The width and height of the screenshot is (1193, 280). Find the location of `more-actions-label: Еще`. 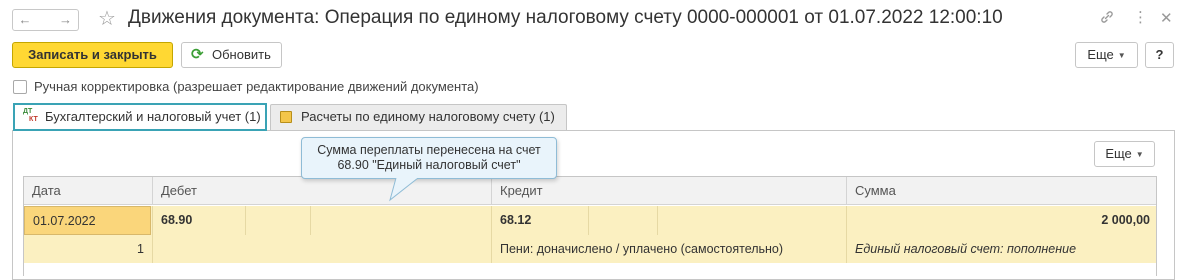

more-actions-label: Еще is located at coordinates (1100, 54).